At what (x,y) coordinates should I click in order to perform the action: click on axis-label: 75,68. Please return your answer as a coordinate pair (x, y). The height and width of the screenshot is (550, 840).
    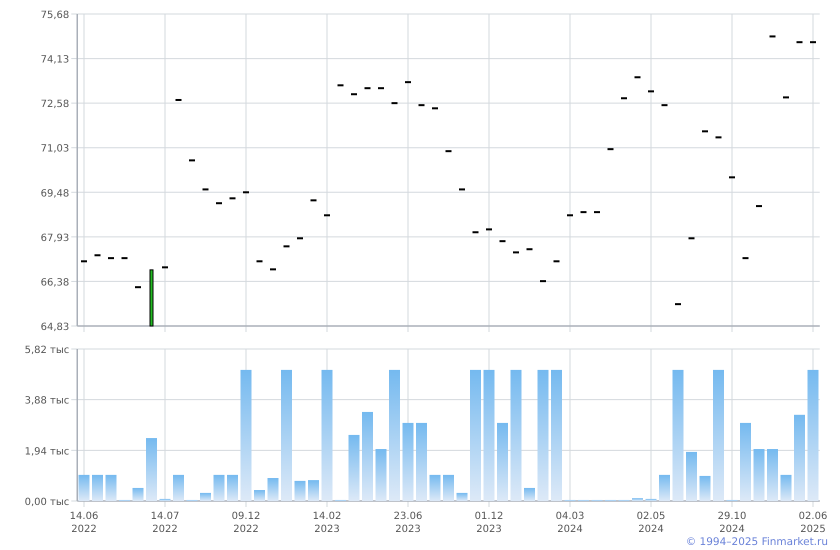
    Looking at the image, I should click on (55, 15).